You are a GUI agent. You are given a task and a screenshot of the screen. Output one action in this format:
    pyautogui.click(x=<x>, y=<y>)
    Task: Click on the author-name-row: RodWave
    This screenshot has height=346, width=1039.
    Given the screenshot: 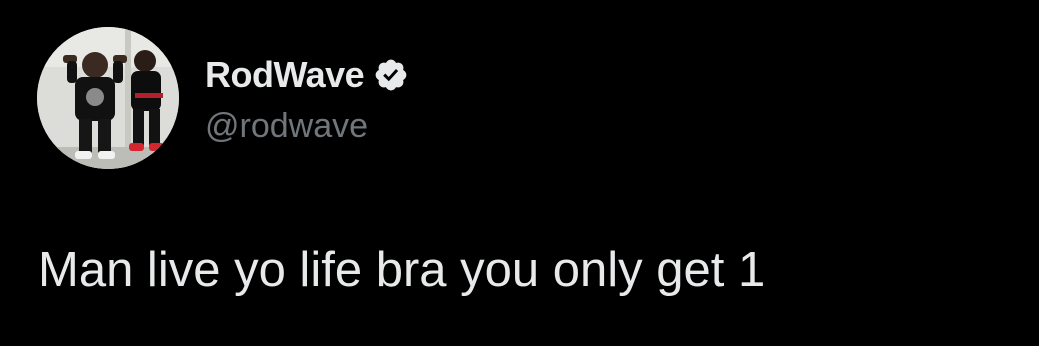 What is the action you would take?
    pyautogui.click(x=307, y=75)
    